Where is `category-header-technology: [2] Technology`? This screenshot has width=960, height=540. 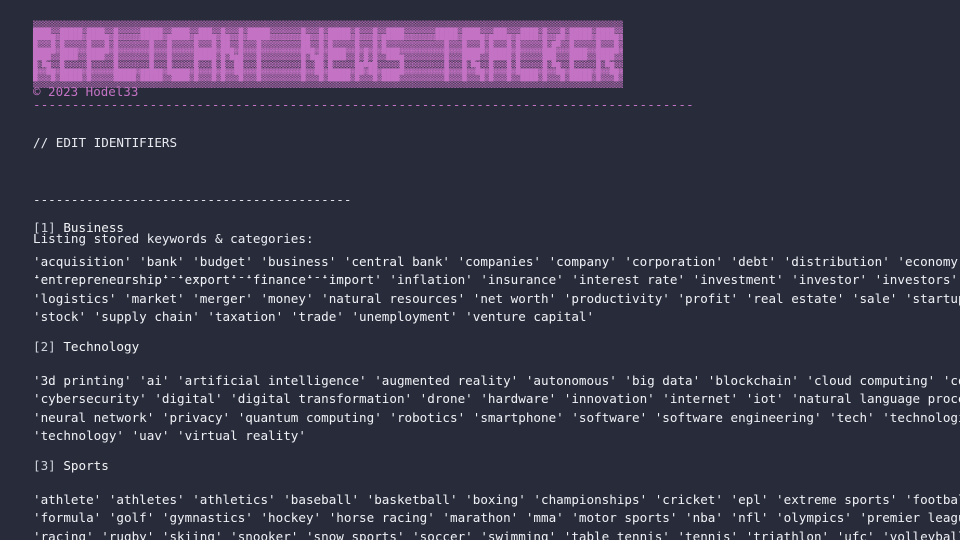
category-header-technology: [2] Technology is located at coordinates (86, 347).